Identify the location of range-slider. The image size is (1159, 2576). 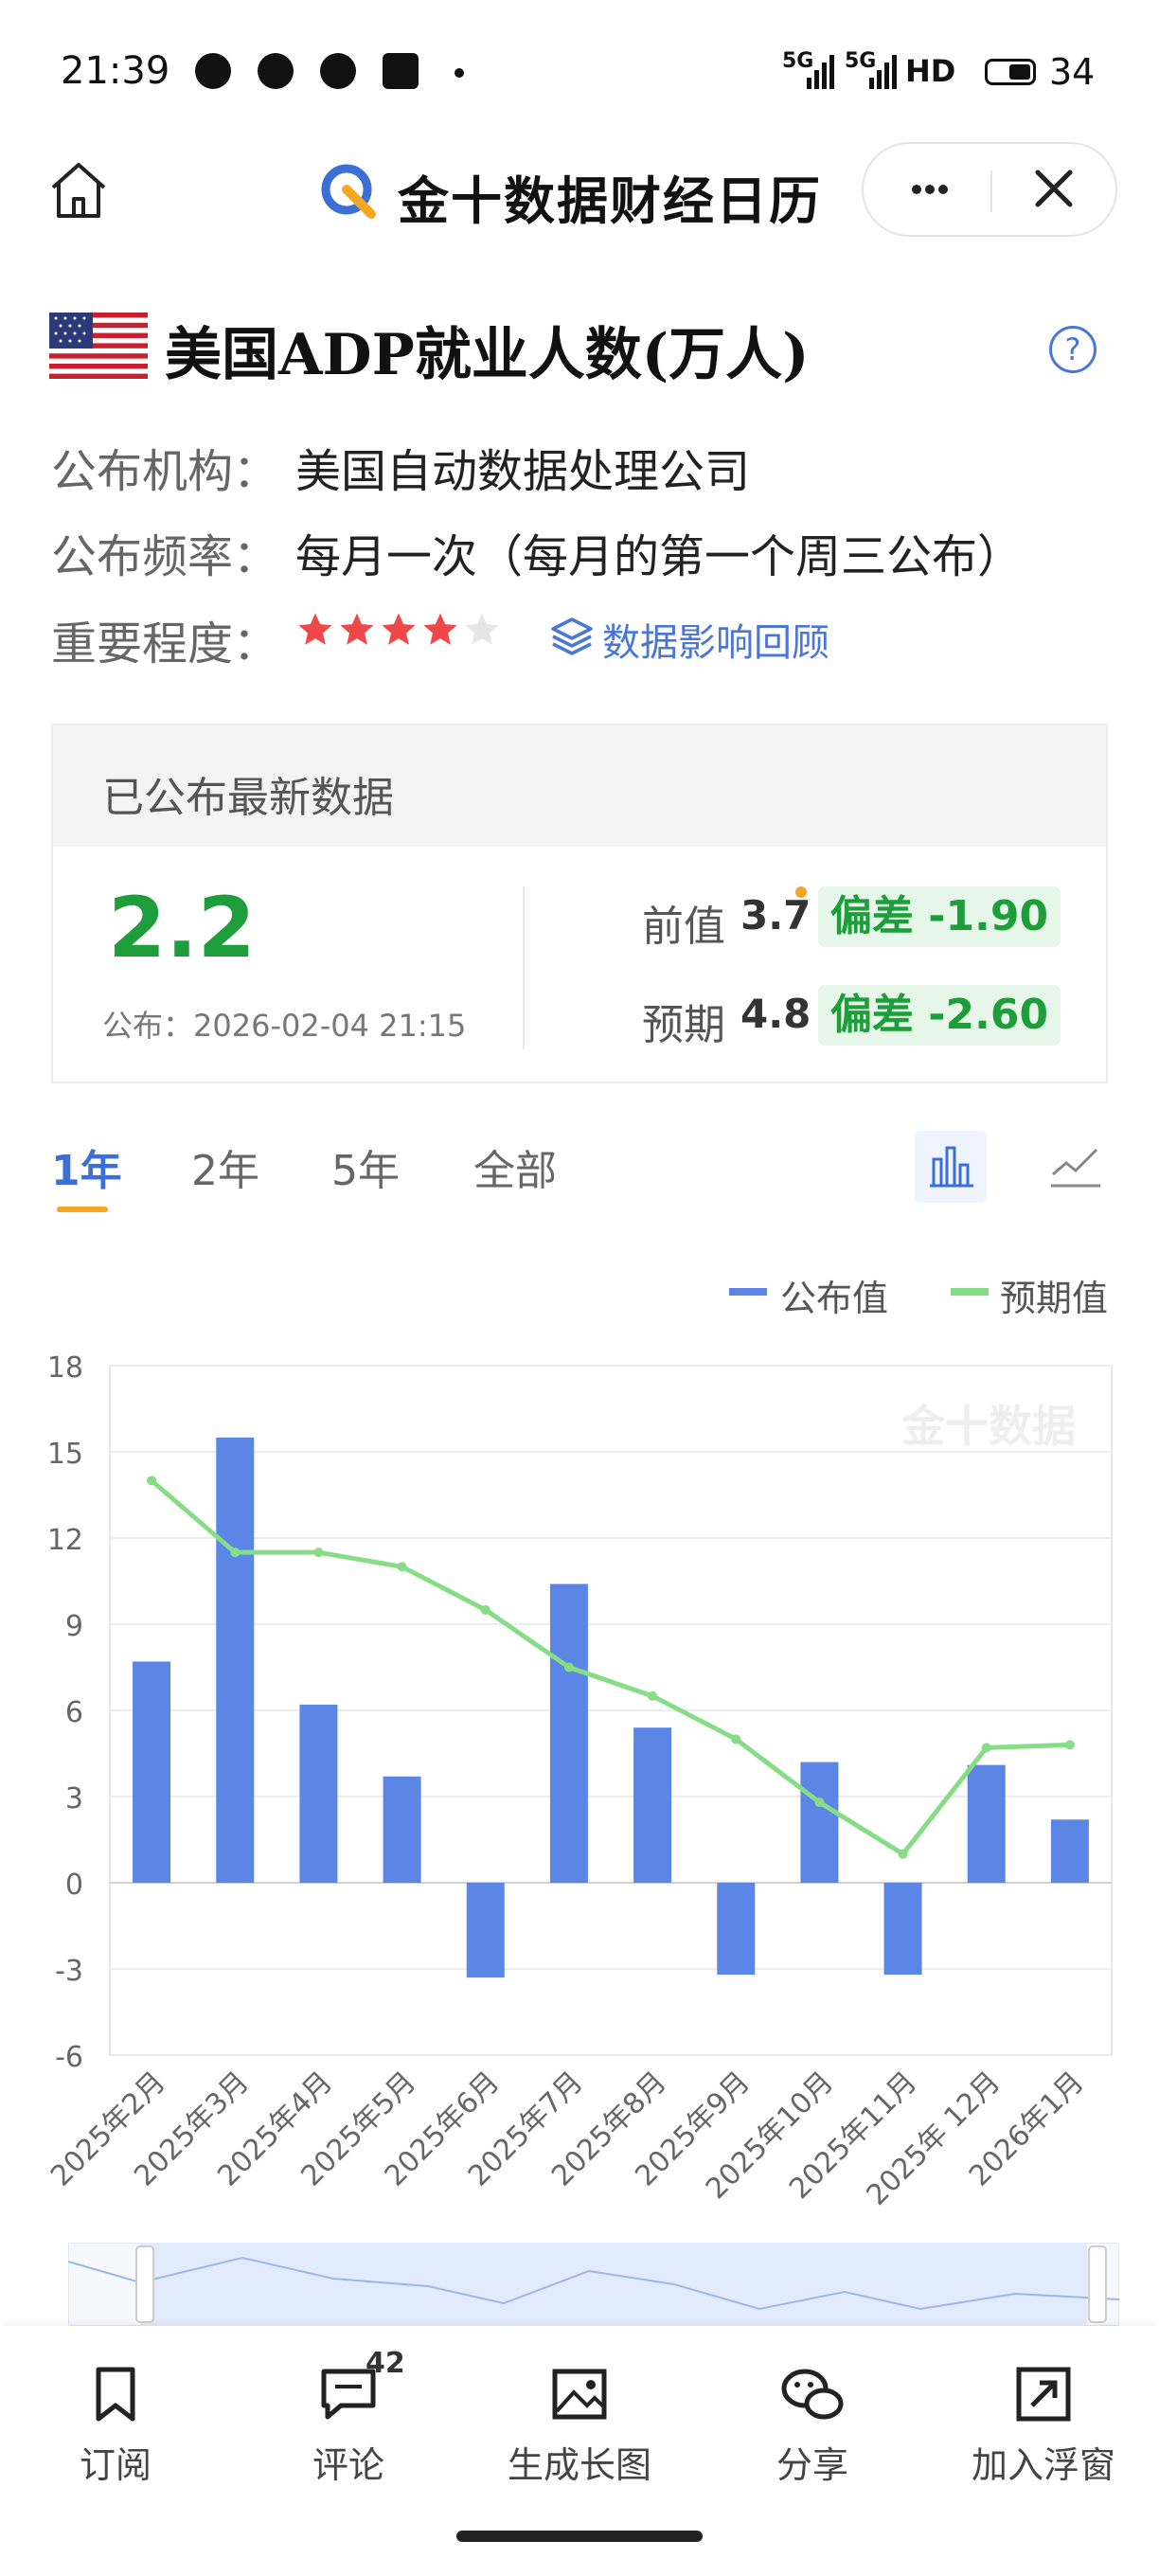
(593, 2284).